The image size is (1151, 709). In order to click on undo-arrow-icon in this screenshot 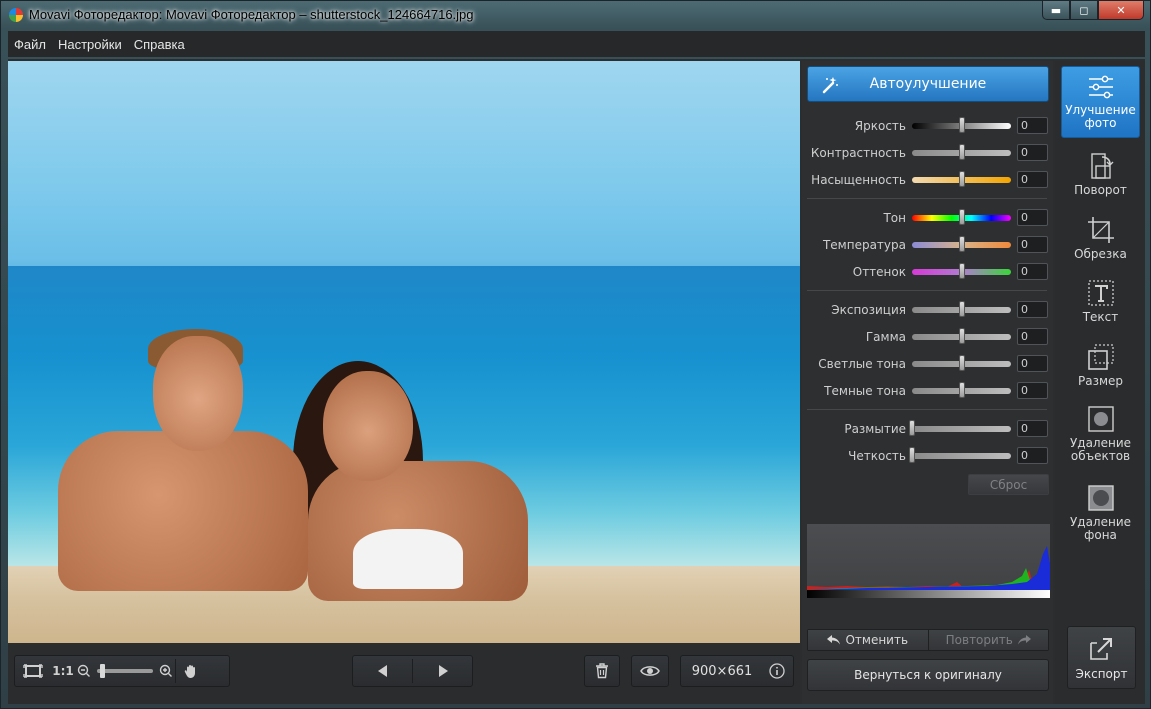, I will do `click(834, 640)`.